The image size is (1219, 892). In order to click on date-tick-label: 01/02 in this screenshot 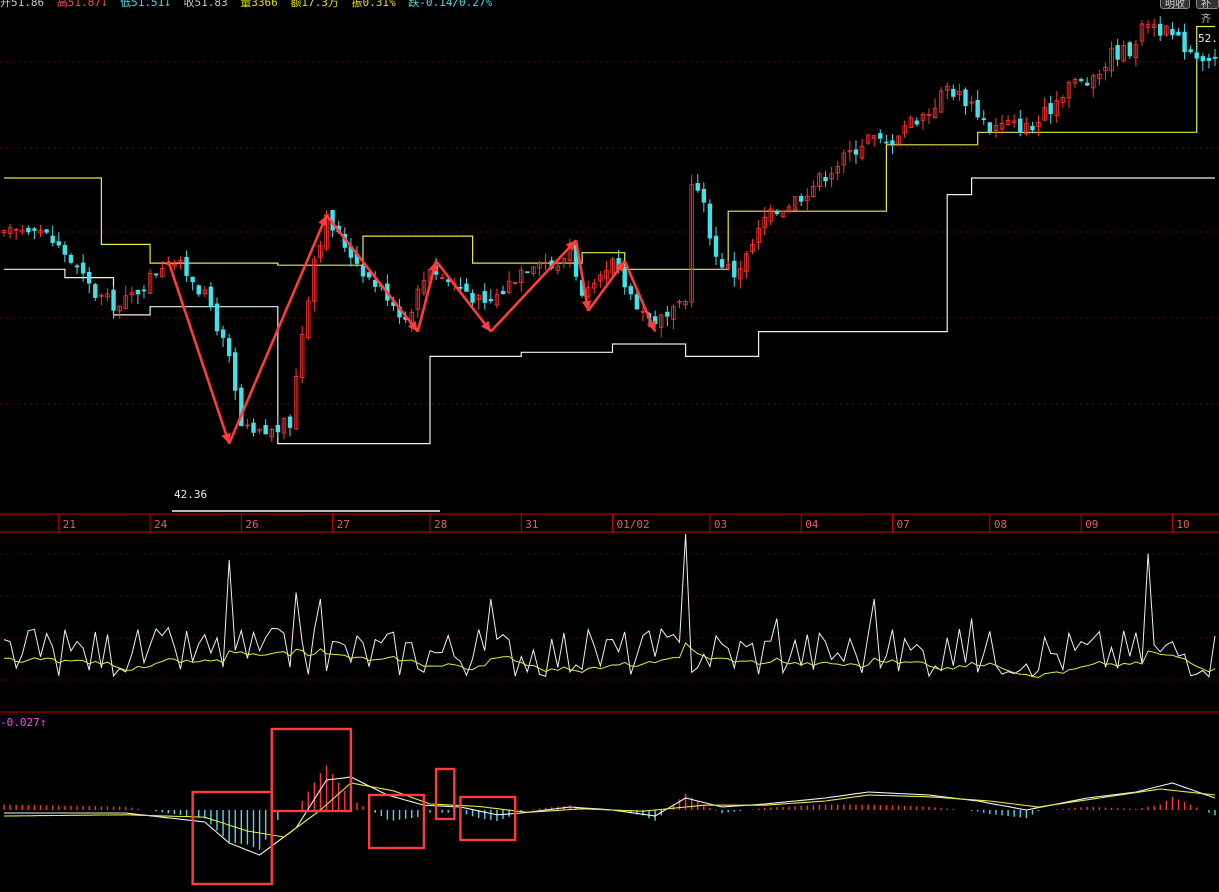, I will do `click(633, 524)`.